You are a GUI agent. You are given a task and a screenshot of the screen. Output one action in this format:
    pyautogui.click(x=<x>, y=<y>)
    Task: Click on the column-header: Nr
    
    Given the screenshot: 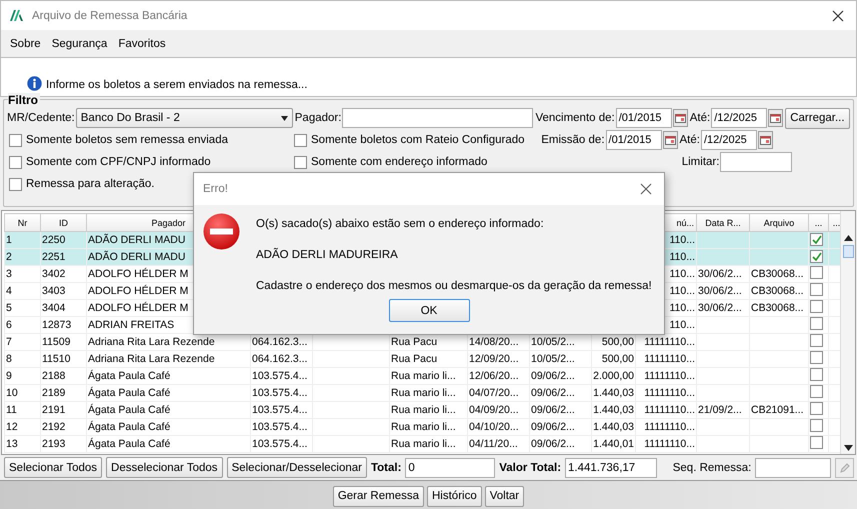 What is the action you would take?
    pyautogui.click(x=22, y=223)
    